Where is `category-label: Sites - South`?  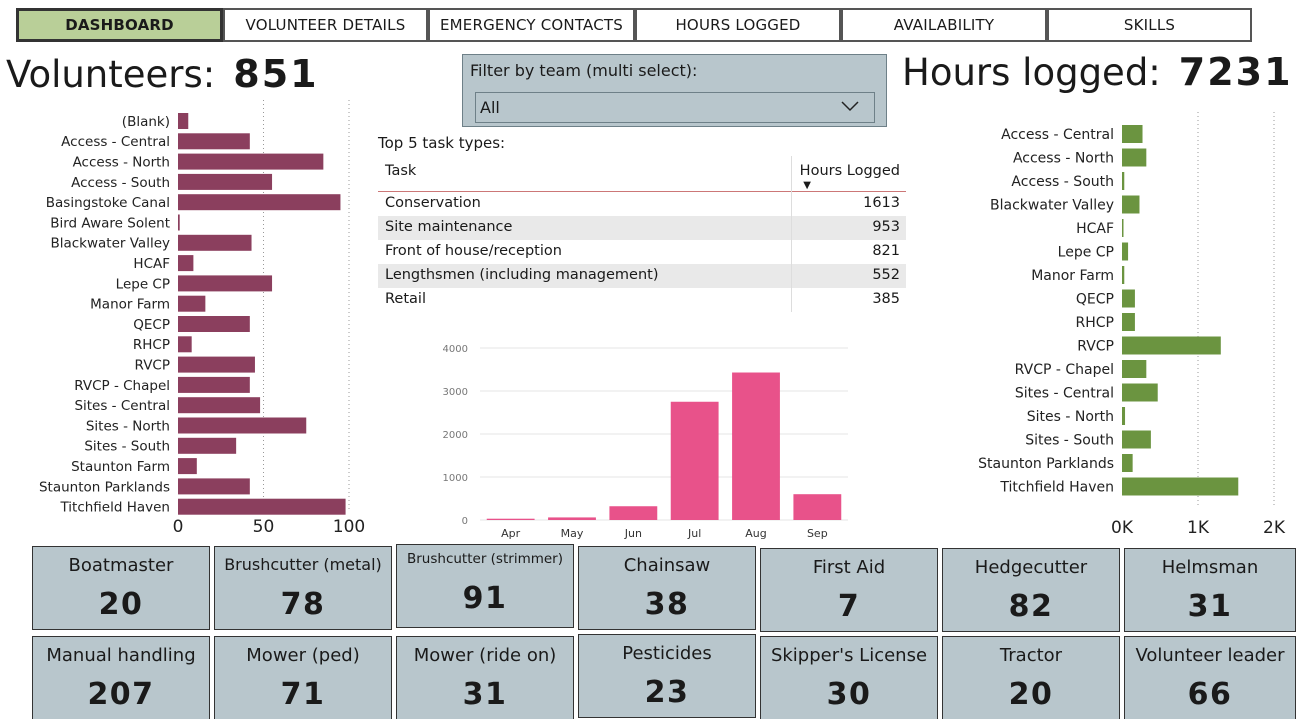
category-label: Sites - South is located at coordinates (127, 447).